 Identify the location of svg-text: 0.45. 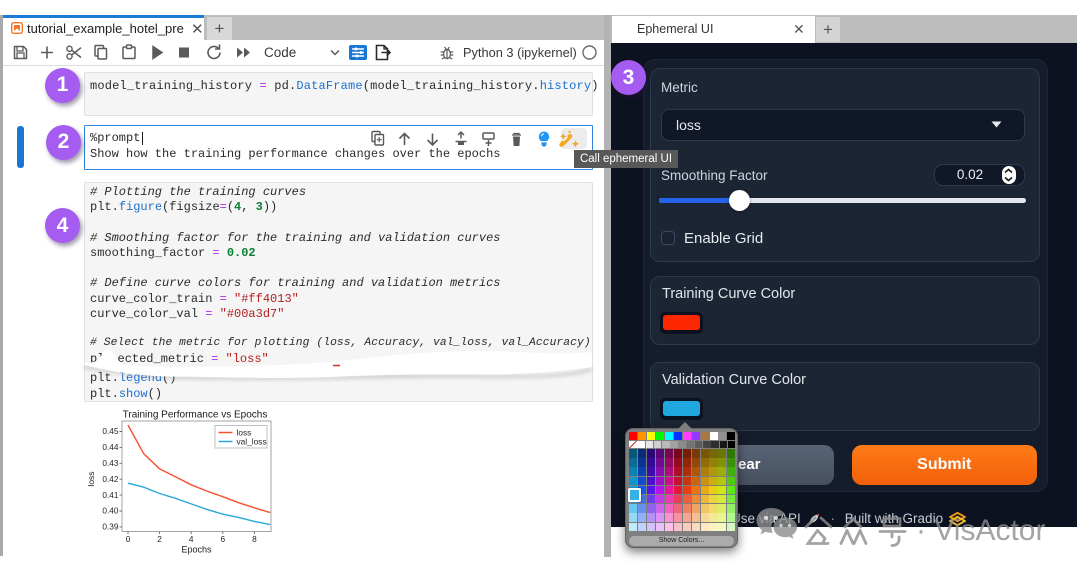
(110, 431).